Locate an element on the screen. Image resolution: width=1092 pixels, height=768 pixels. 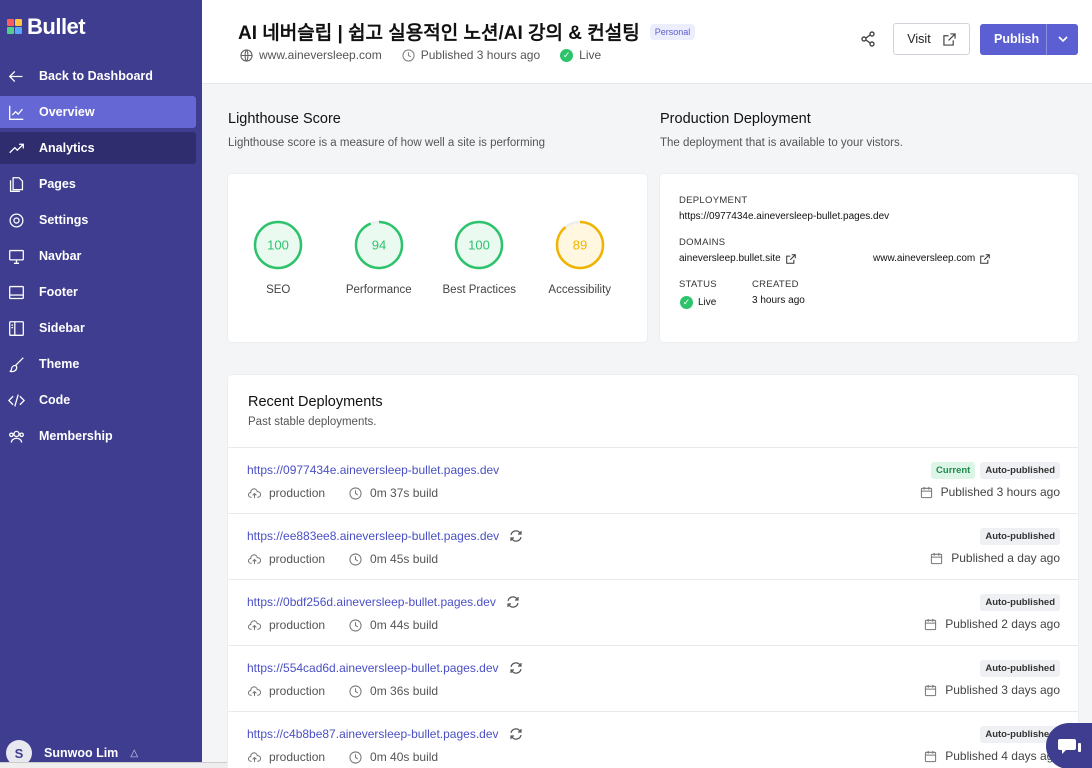
score-value: 94 is located at coordinates (379, 245).